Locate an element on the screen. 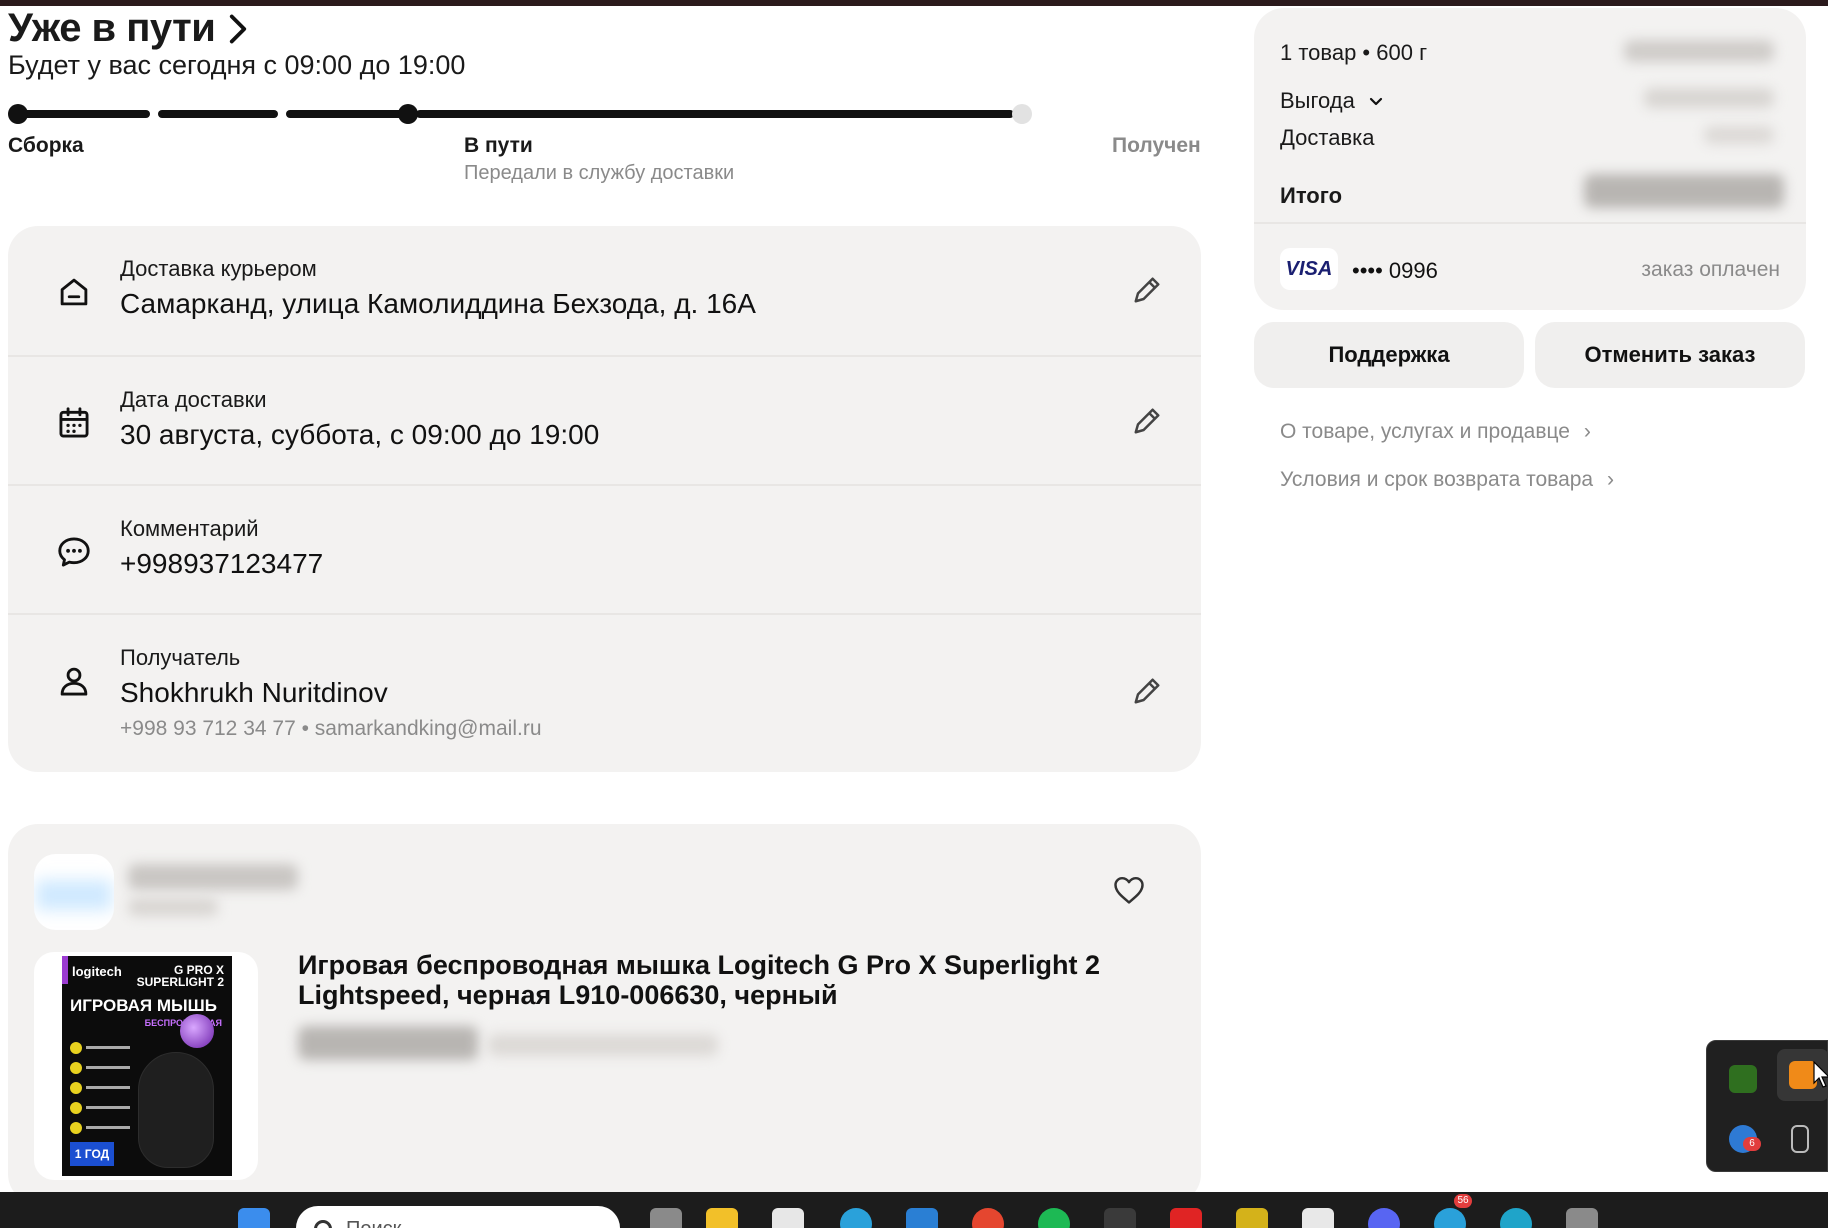 The height and width of the screenshot is (1228, 1828). product-info-link-text: О товаре, услугах и продавце is located at coordinates (1425, 431).